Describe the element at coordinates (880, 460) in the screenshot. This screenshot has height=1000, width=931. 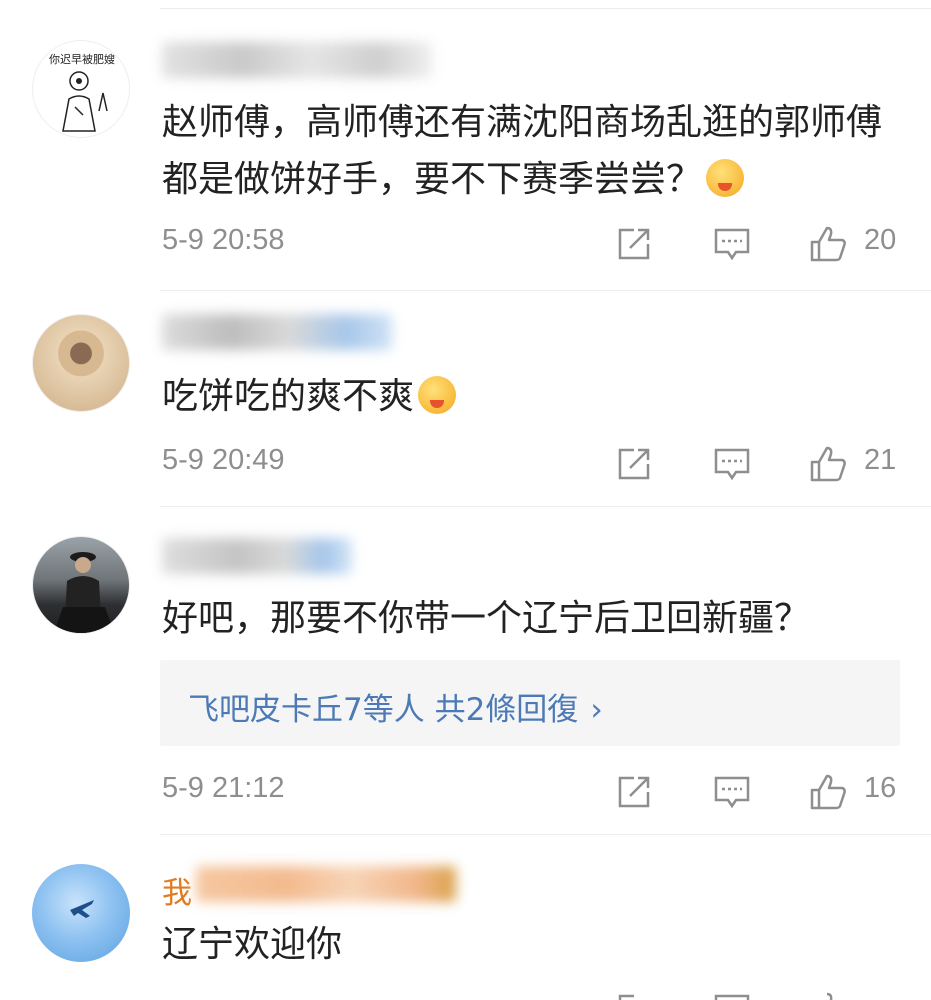
I see `like-count: 21` at that location.